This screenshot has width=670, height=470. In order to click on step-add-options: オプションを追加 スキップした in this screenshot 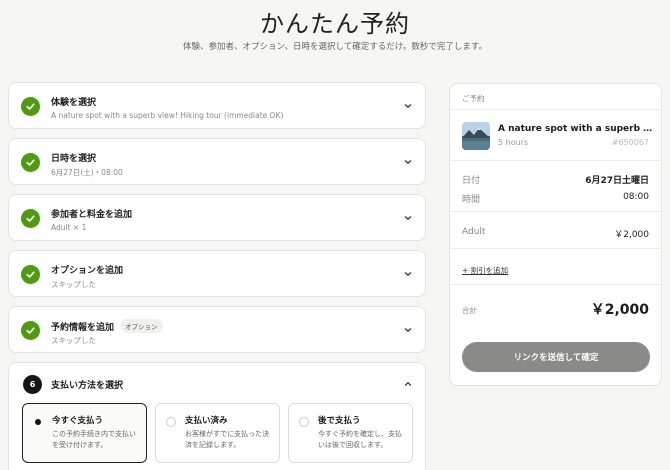, I will do `click(217, 273)`.